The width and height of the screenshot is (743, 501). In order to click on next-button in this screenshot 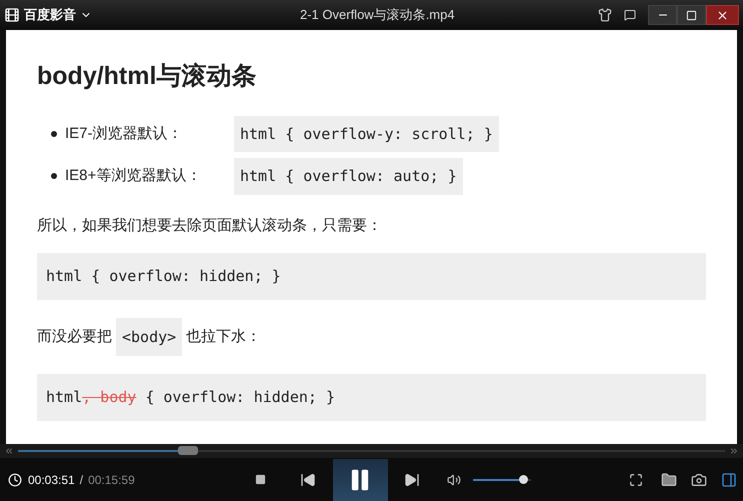, I will do `click(412, 480)`.